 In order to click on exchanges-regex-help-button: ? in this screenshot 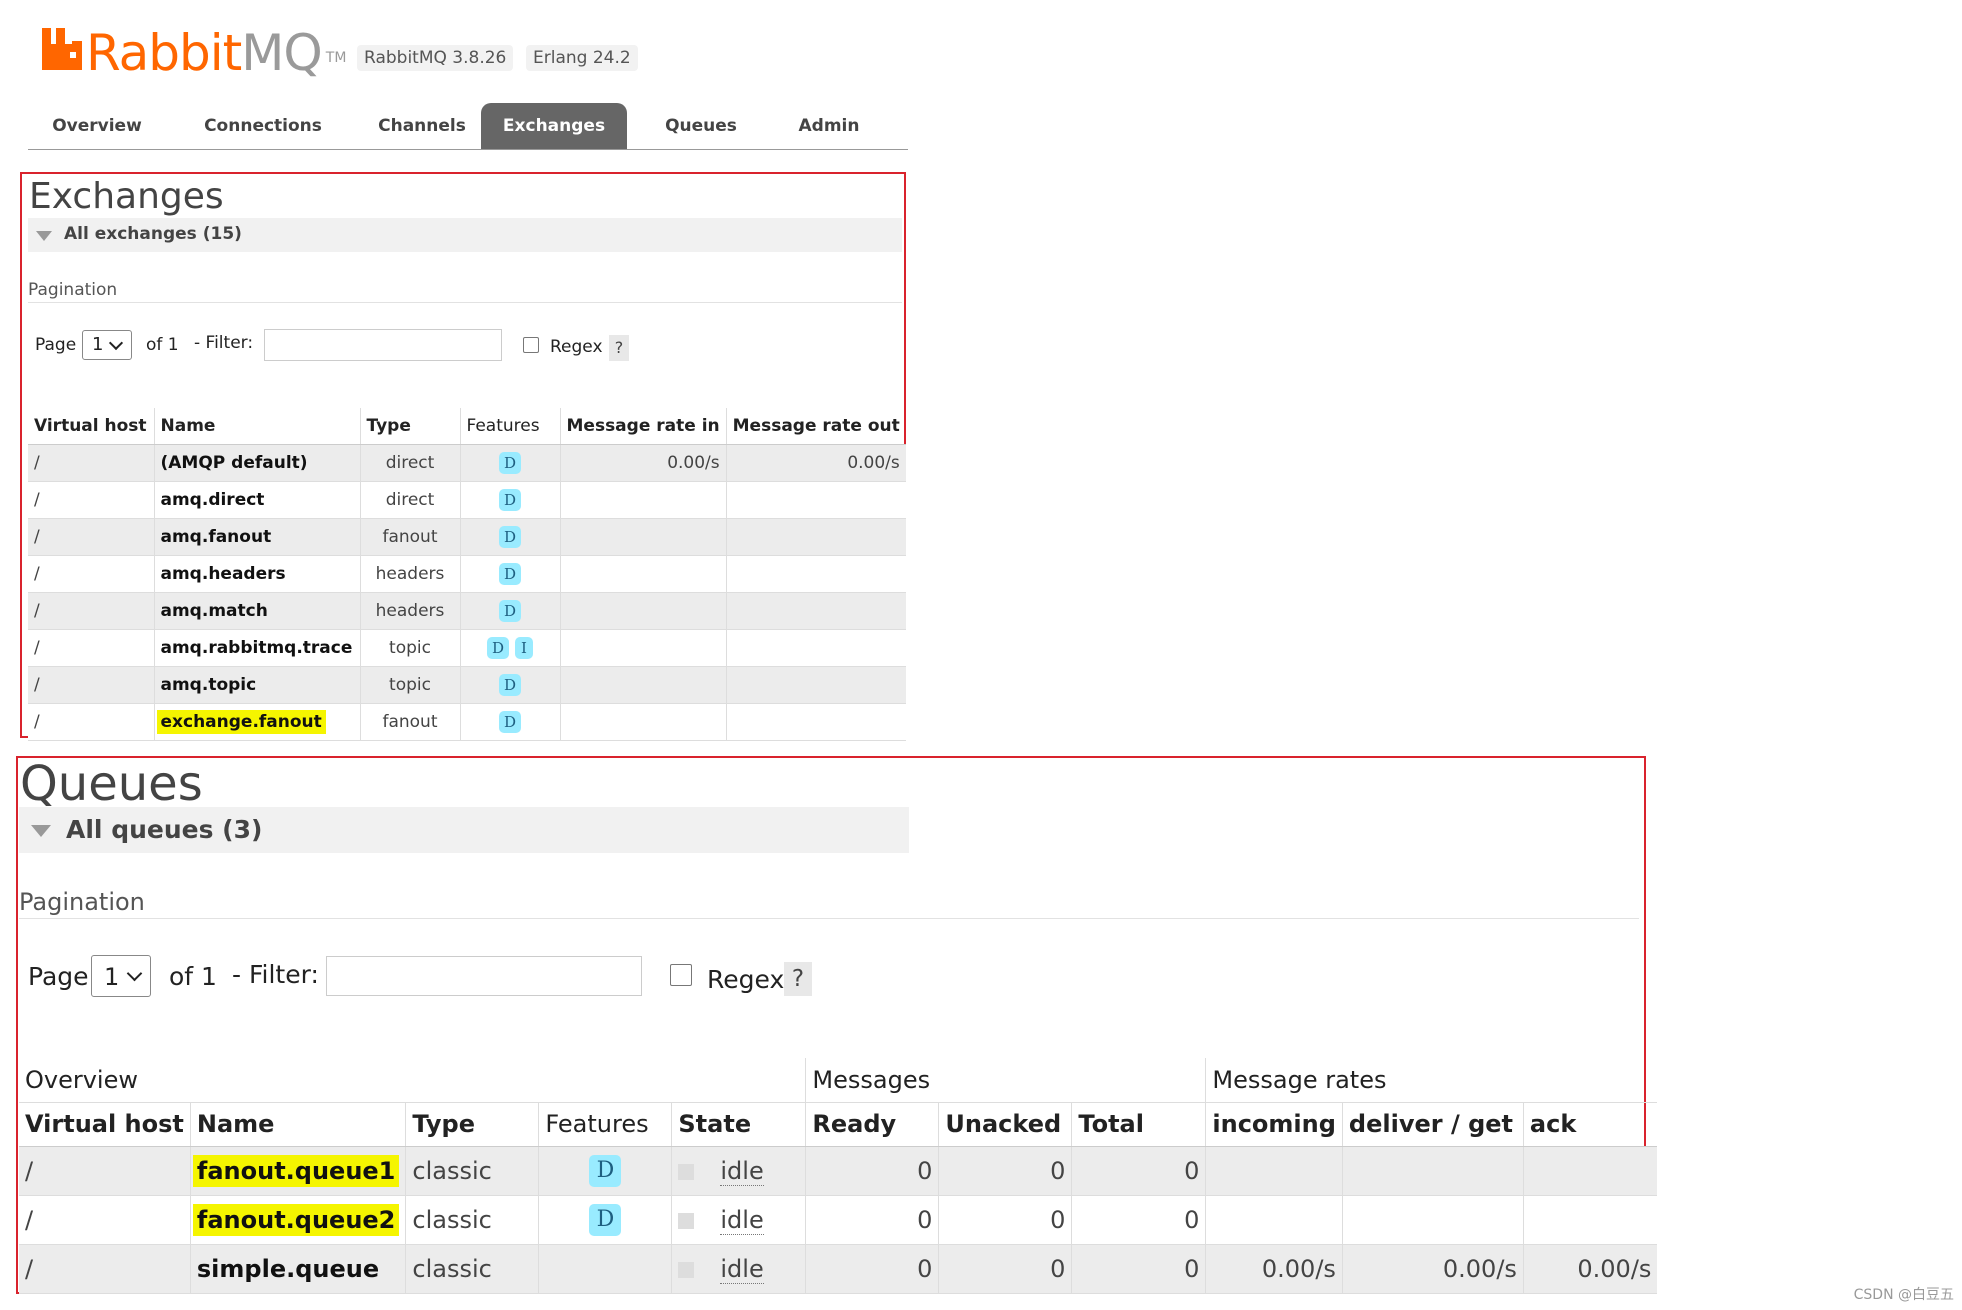, I will do `click(619, 348)`.